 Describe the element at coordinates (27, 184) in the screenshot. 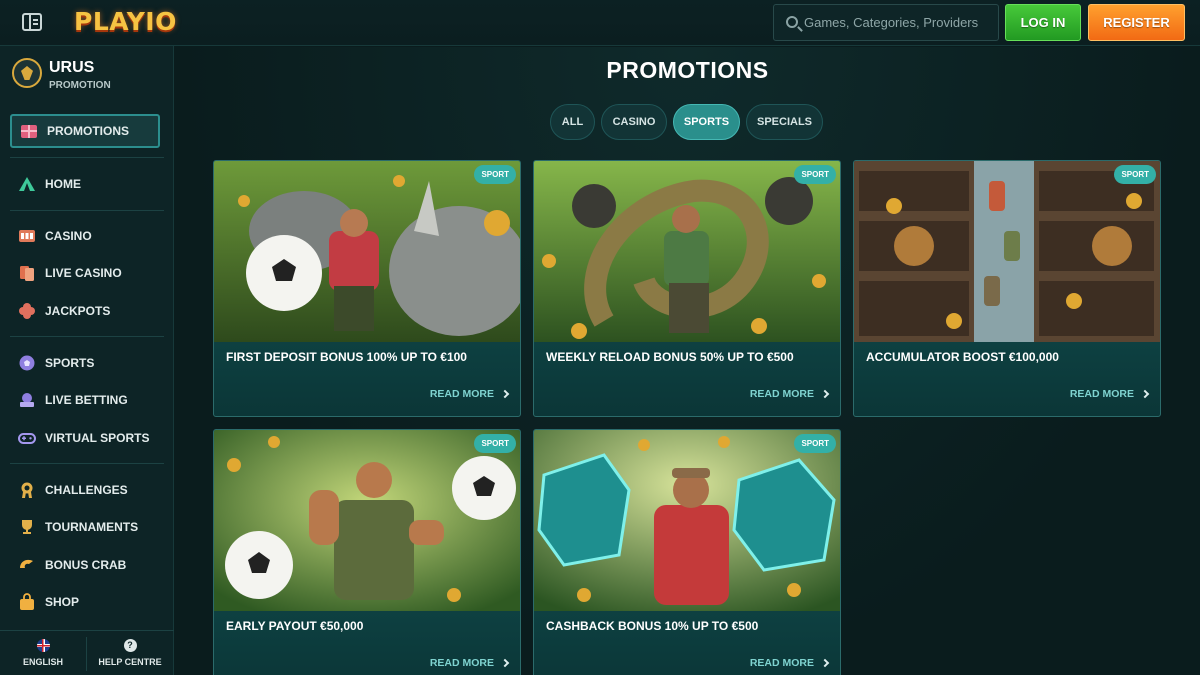

I see `tent-icon` at that location.